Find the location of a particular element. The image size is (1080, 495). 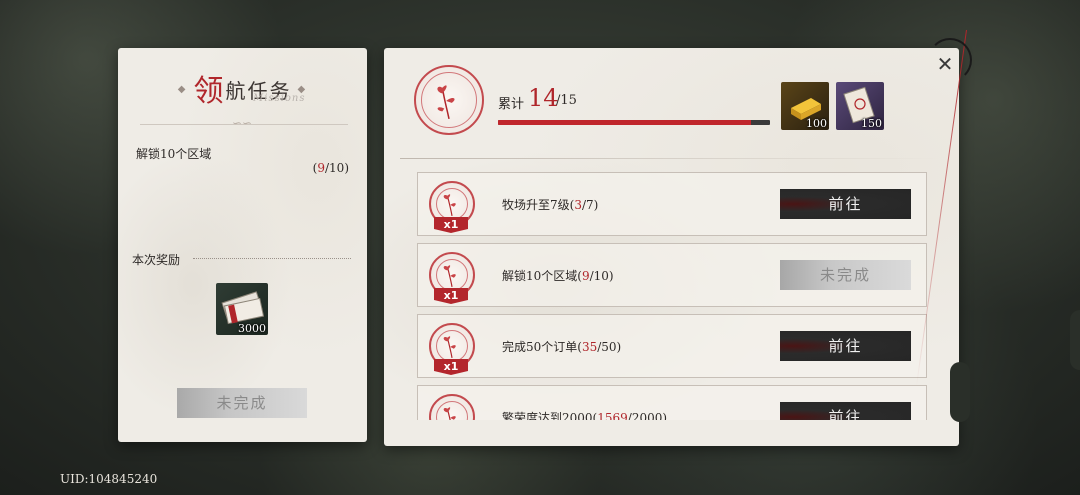

divider is located at coordinates (670, 158).